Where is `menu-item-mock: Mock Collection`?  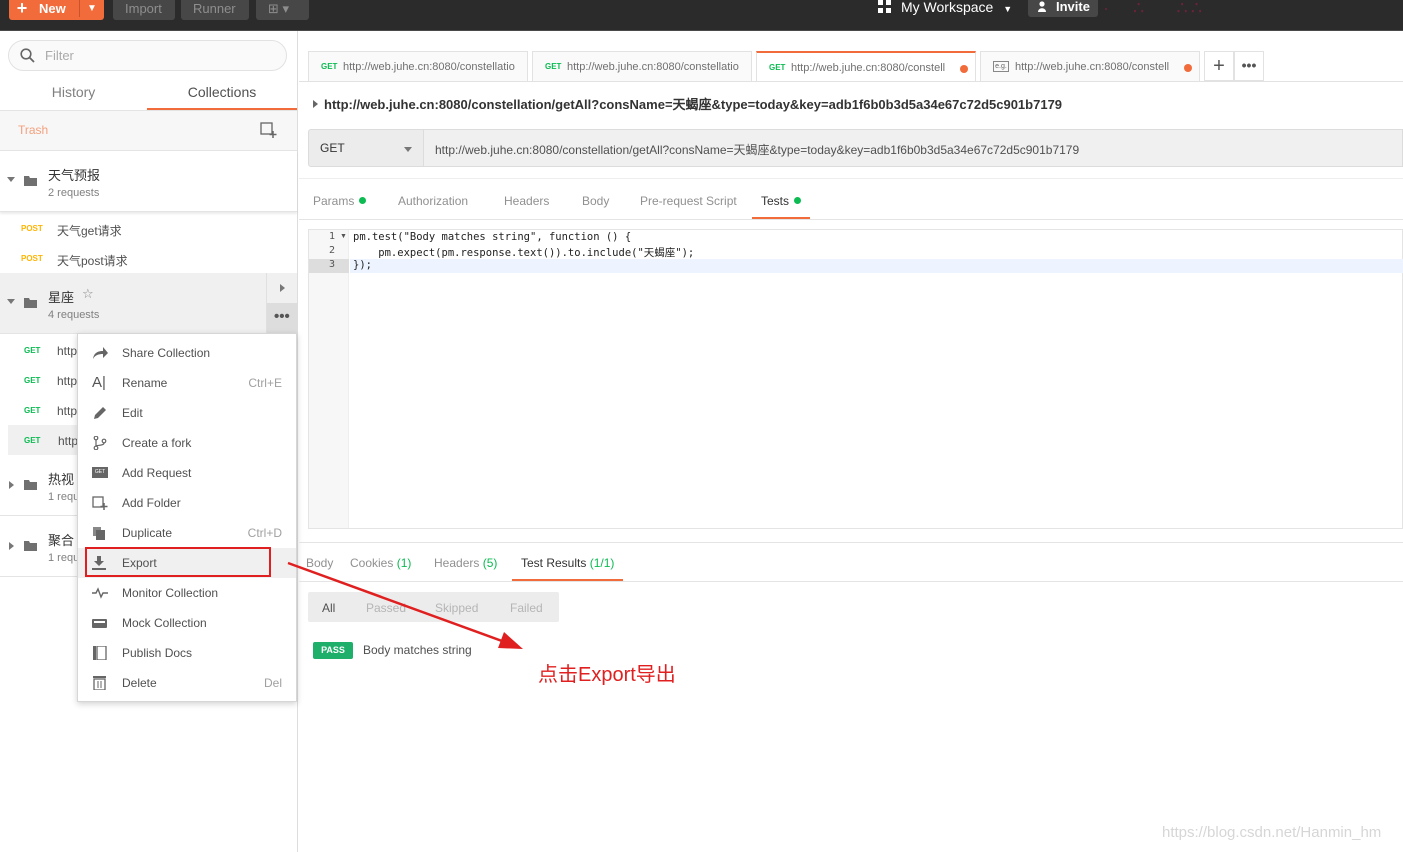
menu-item-mock: Mock Collection is located at coordinates (187, 623).